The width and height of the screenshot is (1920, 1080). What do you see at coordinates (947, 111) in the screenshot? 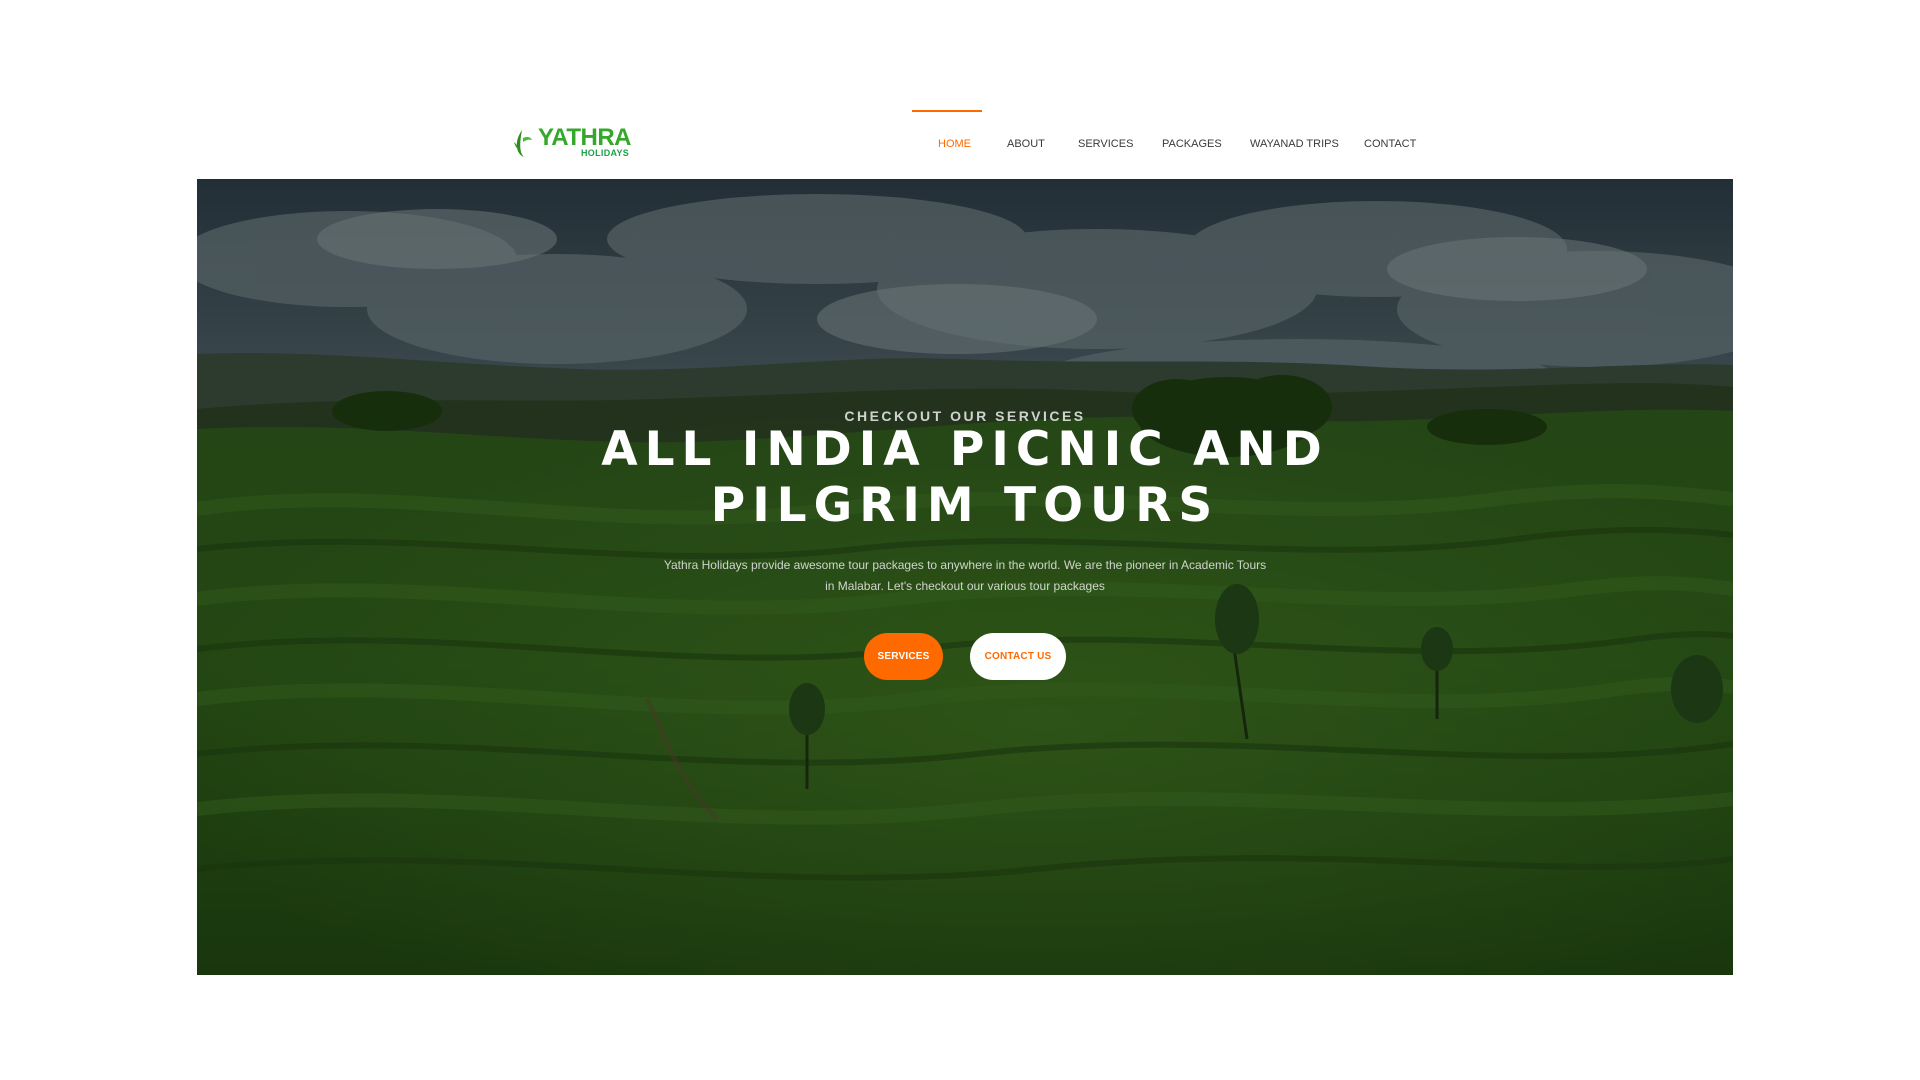
I see `nav-active-indicator` at bounding box center [947, 111].